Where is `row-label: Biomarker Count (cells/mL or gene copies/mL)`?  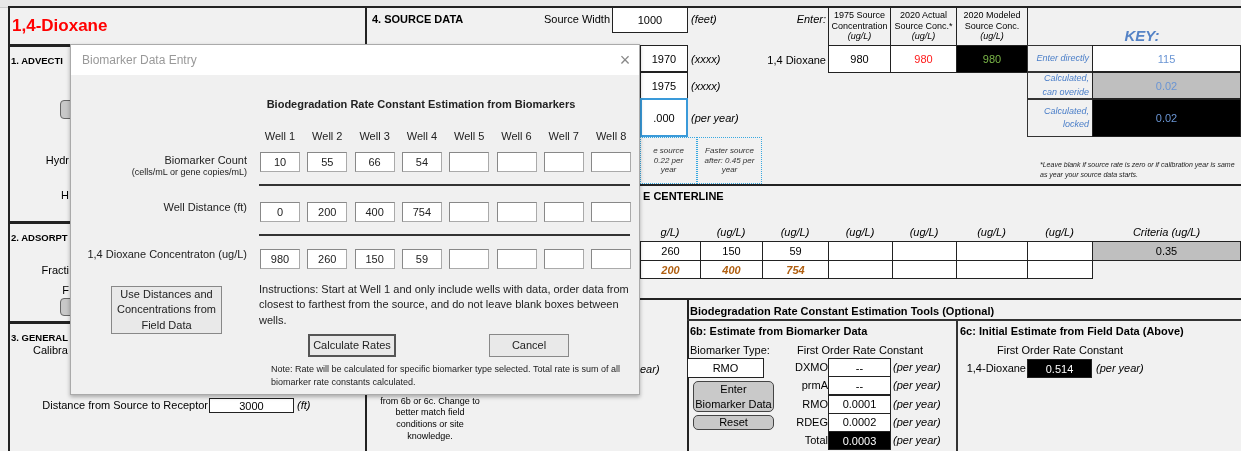
row-label: Biomarker Count (cells/mL or gene copies/mL) is located at coordinates (188, 166).